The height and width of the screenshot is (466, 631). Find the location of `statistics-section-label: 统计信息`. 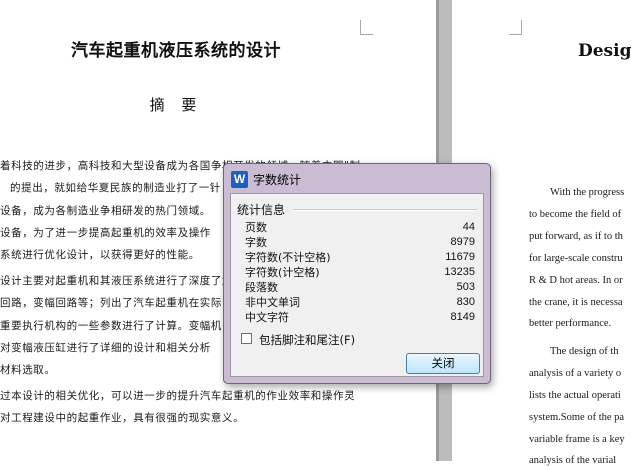

statistics-section-label: 统计信息 is located at coordinates (261, 210).